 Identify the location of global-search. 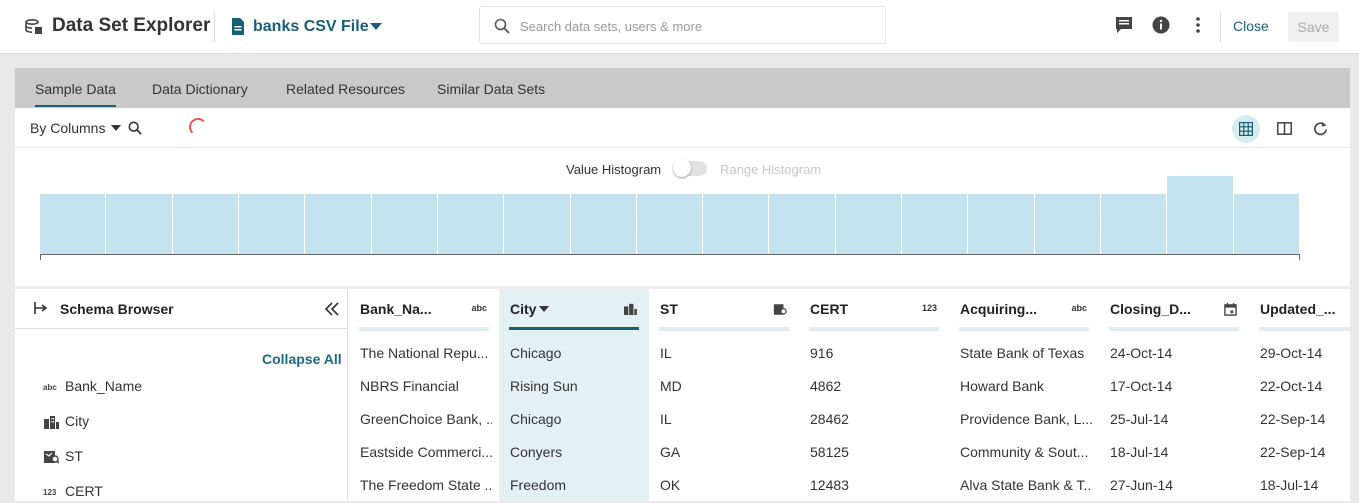
(682, 25).